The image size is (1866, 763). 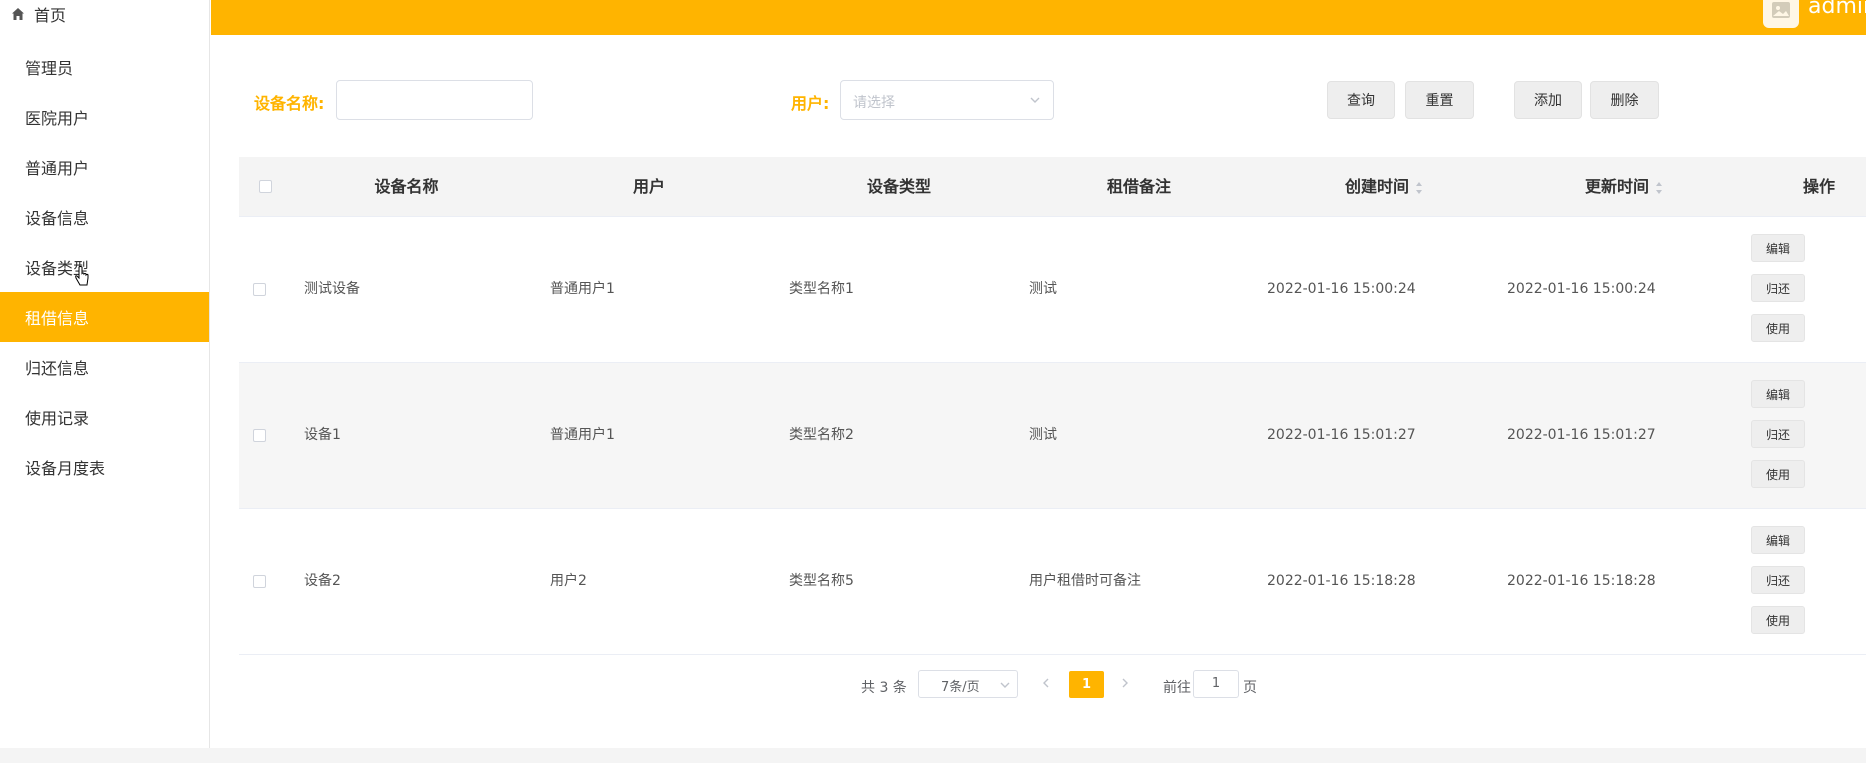 I want to click on sidebar-item-usage-record: 使用记录, so click(x=104, y=417).